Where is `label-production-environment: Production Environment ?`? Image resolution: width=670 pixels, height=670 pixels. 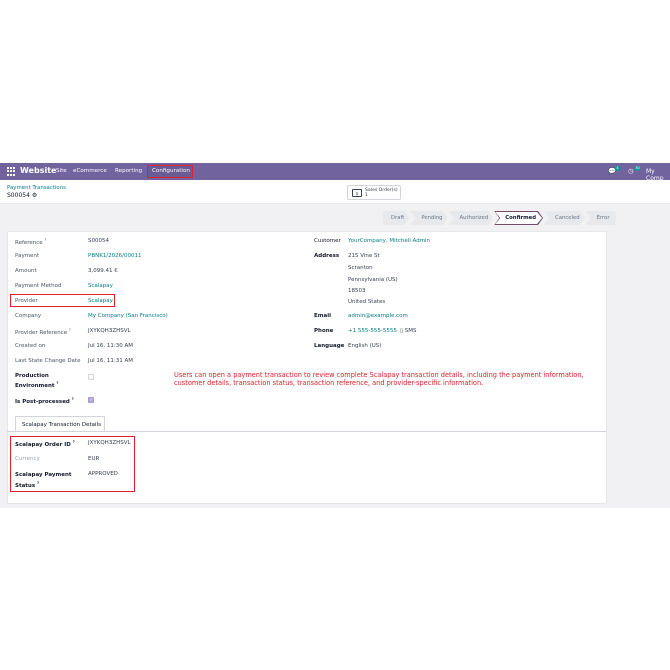 label-production-environment: Production Environment ? is located at coordinates (37, 381).